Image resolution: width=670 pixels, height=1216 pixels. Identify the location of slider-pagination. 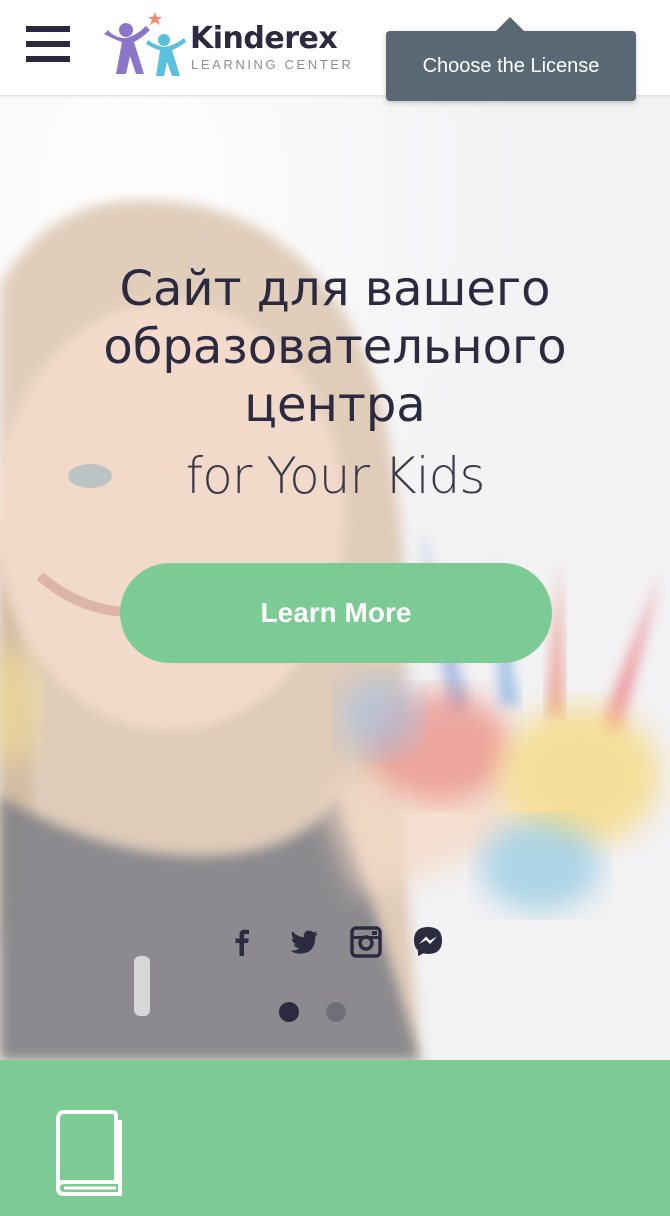
(339, 1012).